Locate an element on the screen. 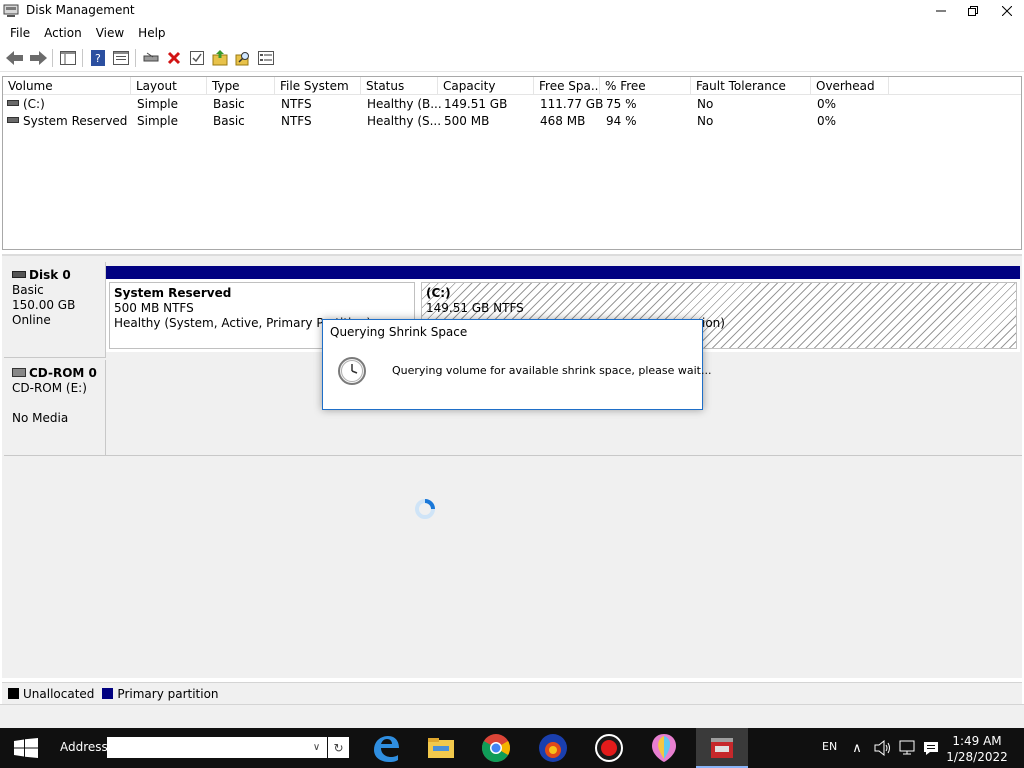  menu-help: Help is located at coordinates (151, 33).